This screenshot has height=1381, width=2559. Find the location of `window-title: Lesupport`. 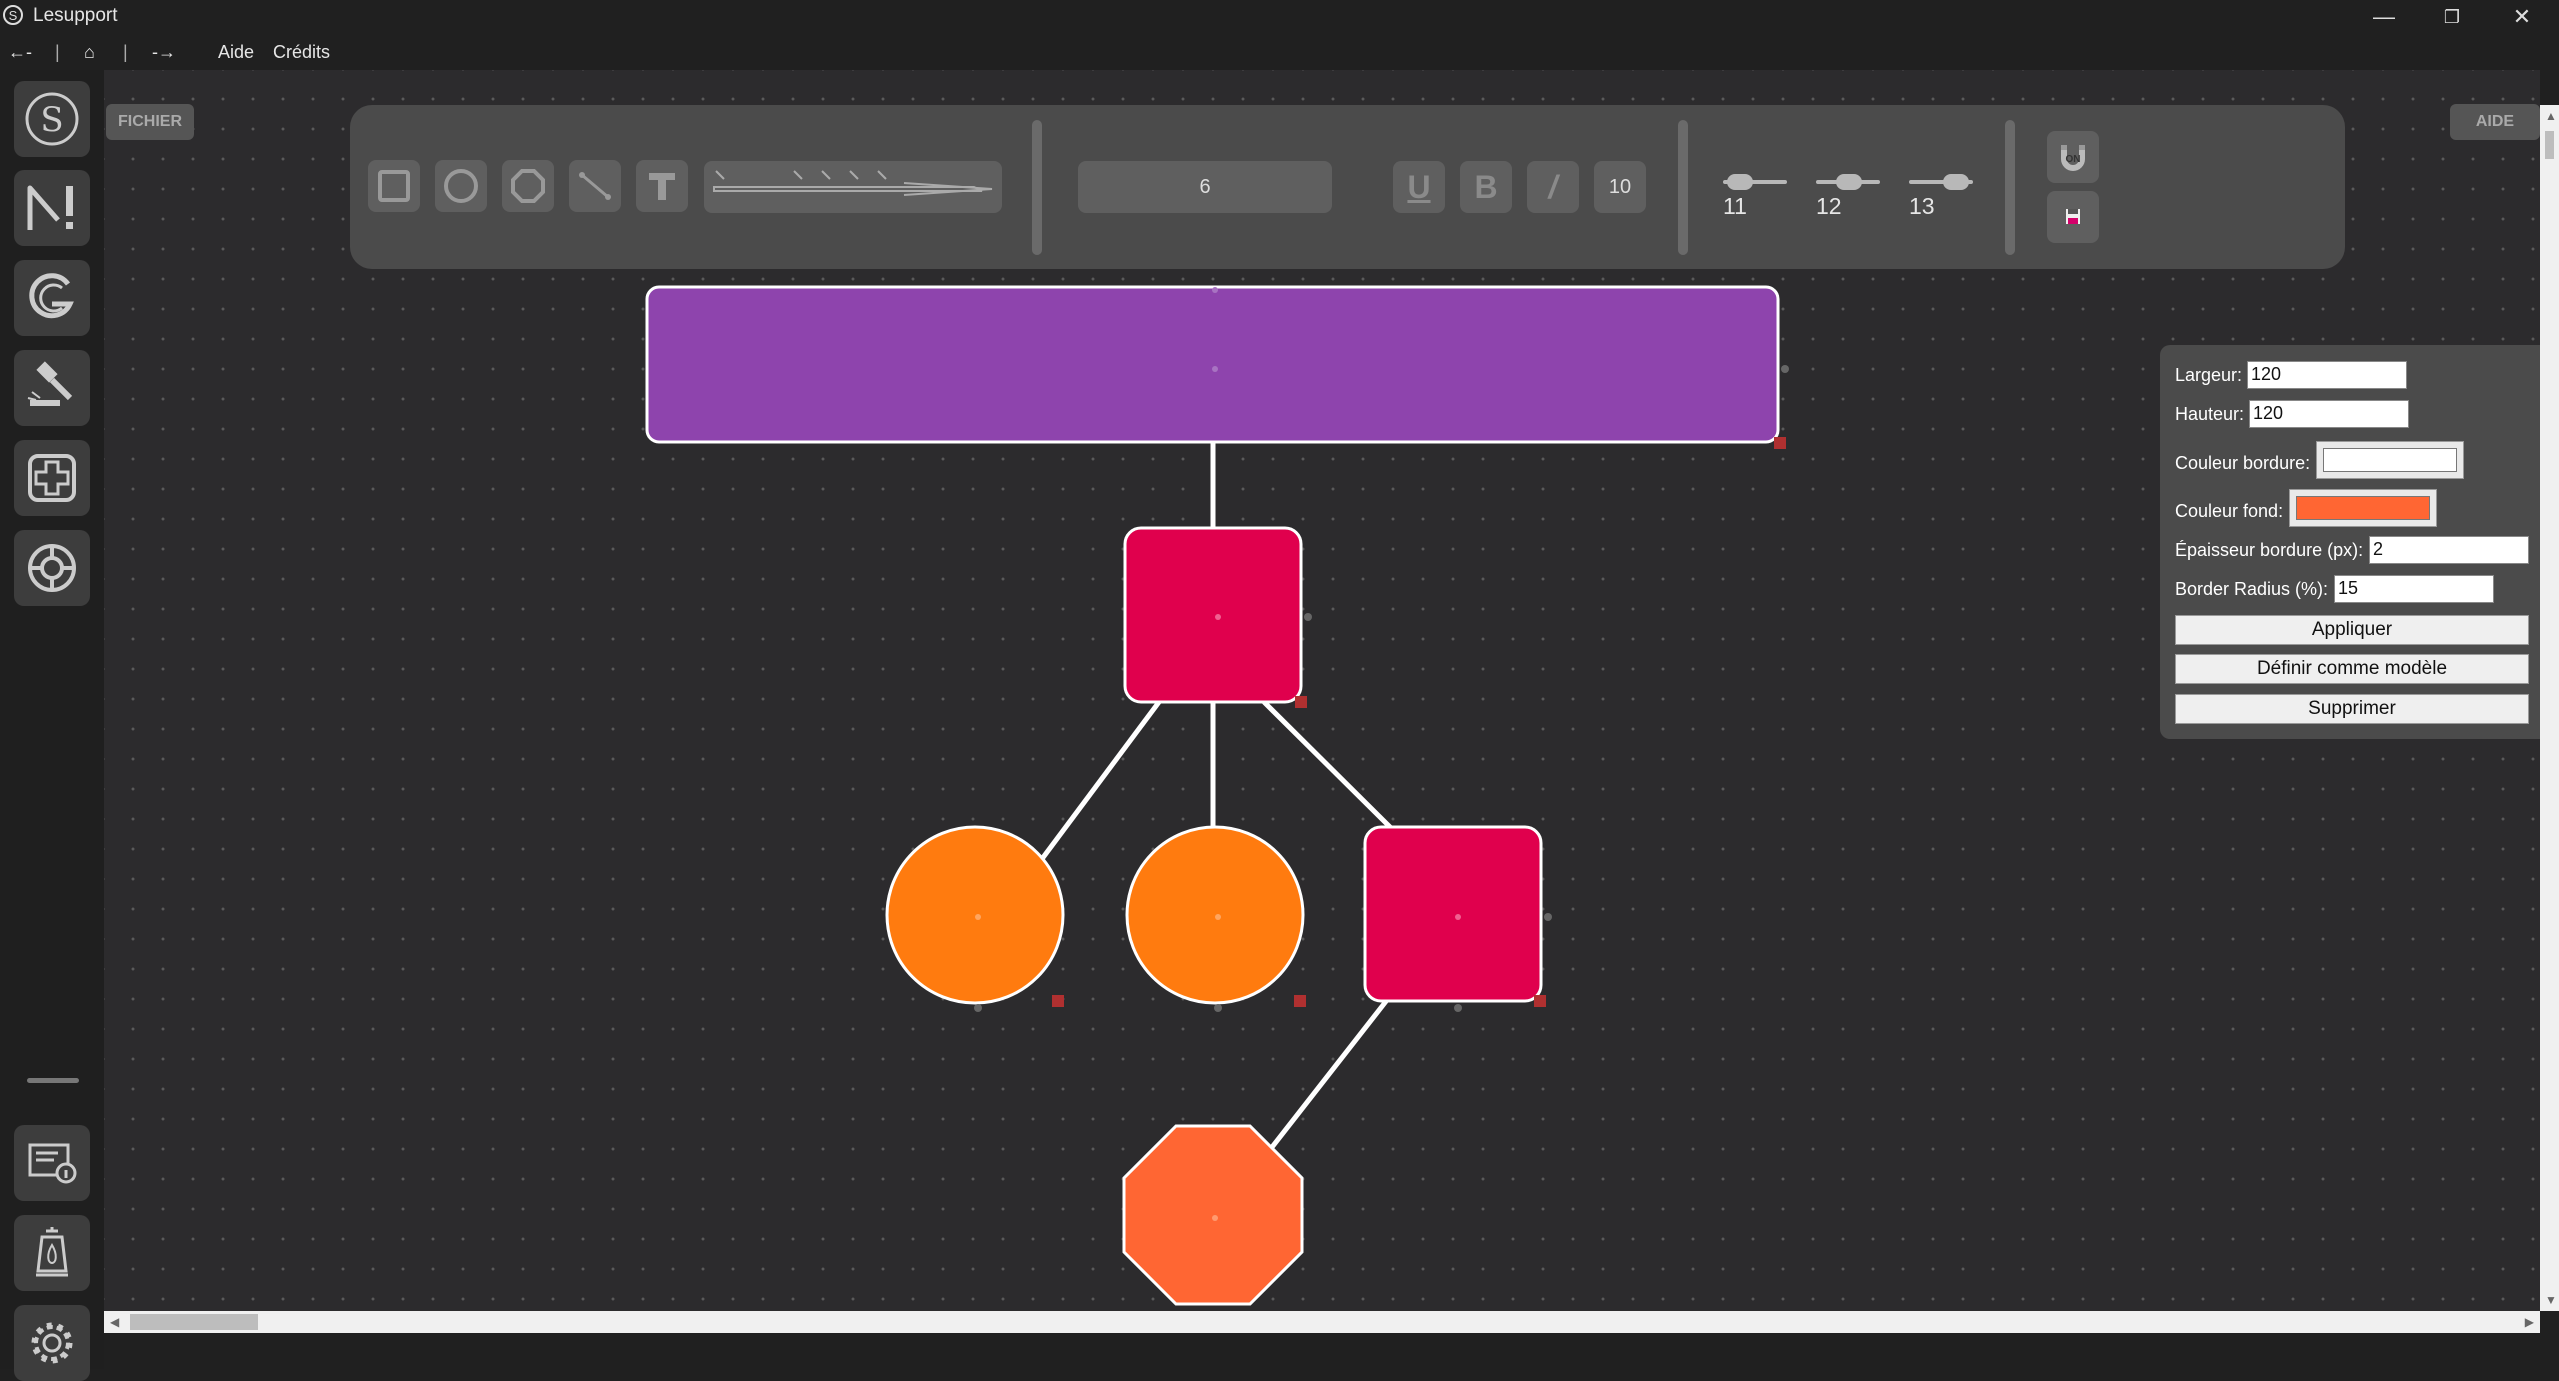

window-title: Lesupport is located at coordinates (75, 15).